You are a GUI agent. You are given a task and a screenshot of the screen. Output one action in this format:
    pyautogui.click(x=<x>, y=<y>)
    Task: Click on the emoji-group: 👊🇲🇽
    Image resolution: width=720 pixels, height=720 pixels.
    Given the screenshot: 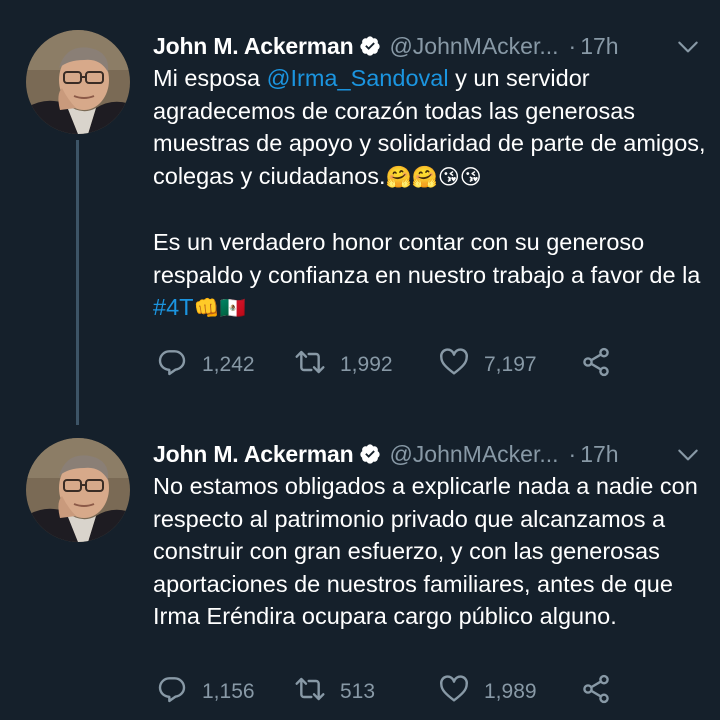 What is the action you would take?
    pyautogui.click(x=219, y=308)
    